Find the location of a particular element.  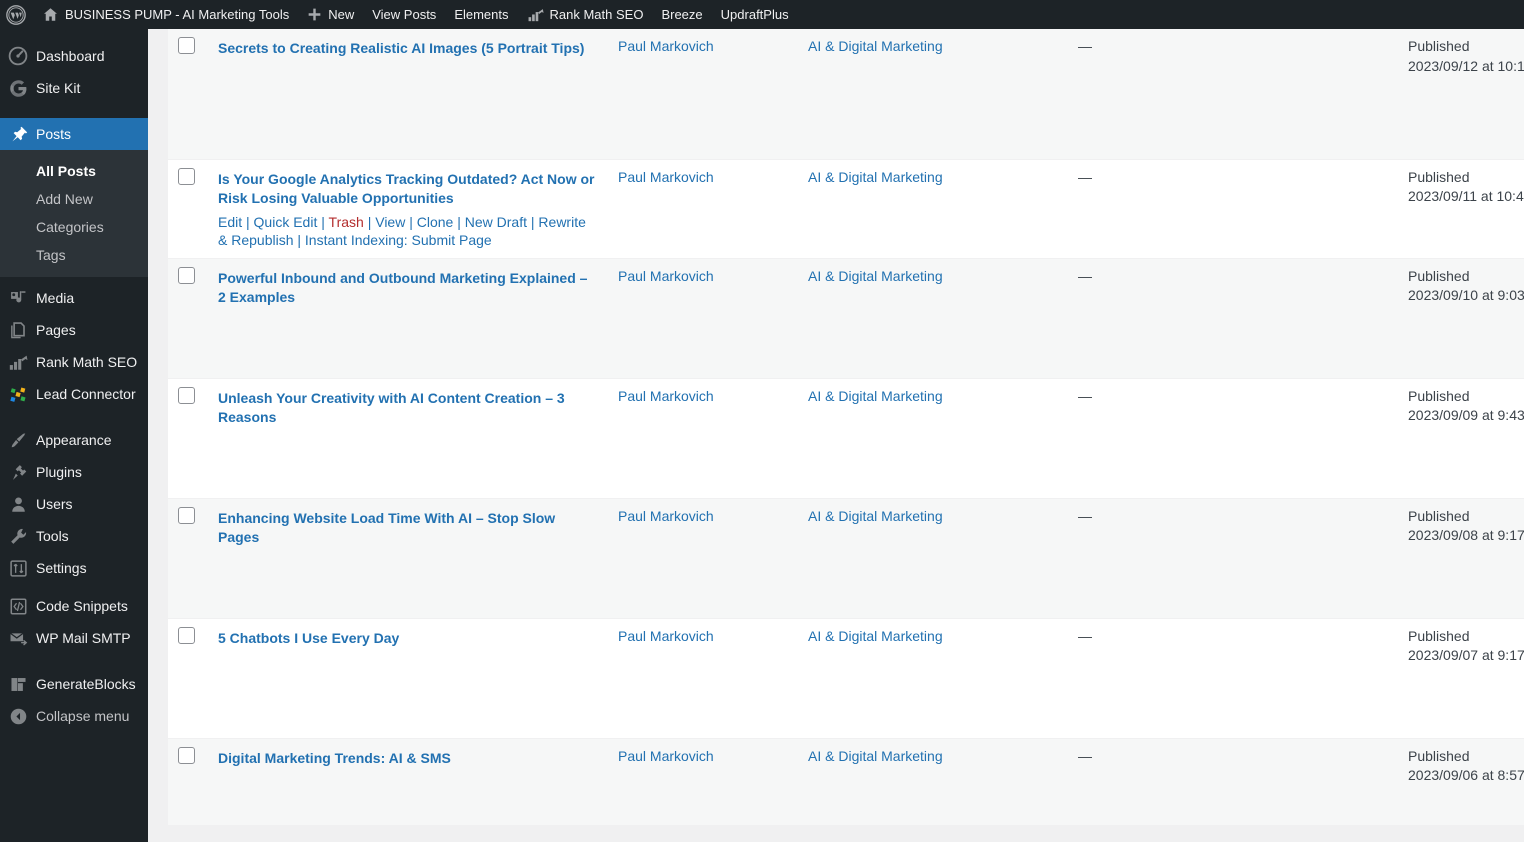

sidebar-subitem-all-posts: All Posts is located at coordinates (74, 171).